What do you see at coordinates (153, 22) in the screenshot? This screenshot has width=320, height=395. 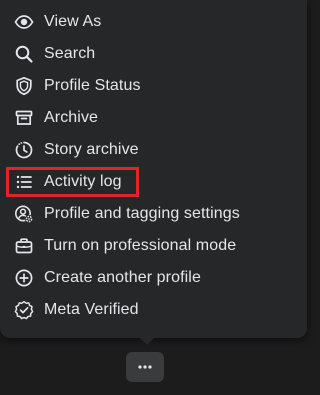 I see `menu-item-view-as: View As` at bounding box center [153, 22].